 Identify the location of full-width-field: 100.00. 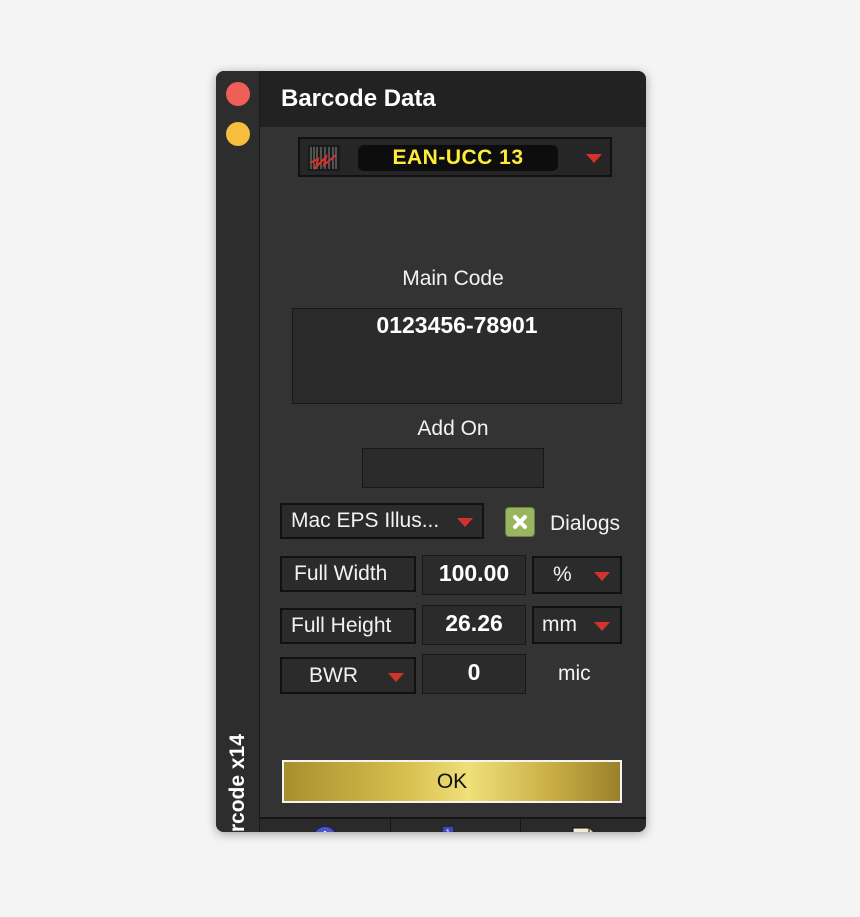
(474, 575).